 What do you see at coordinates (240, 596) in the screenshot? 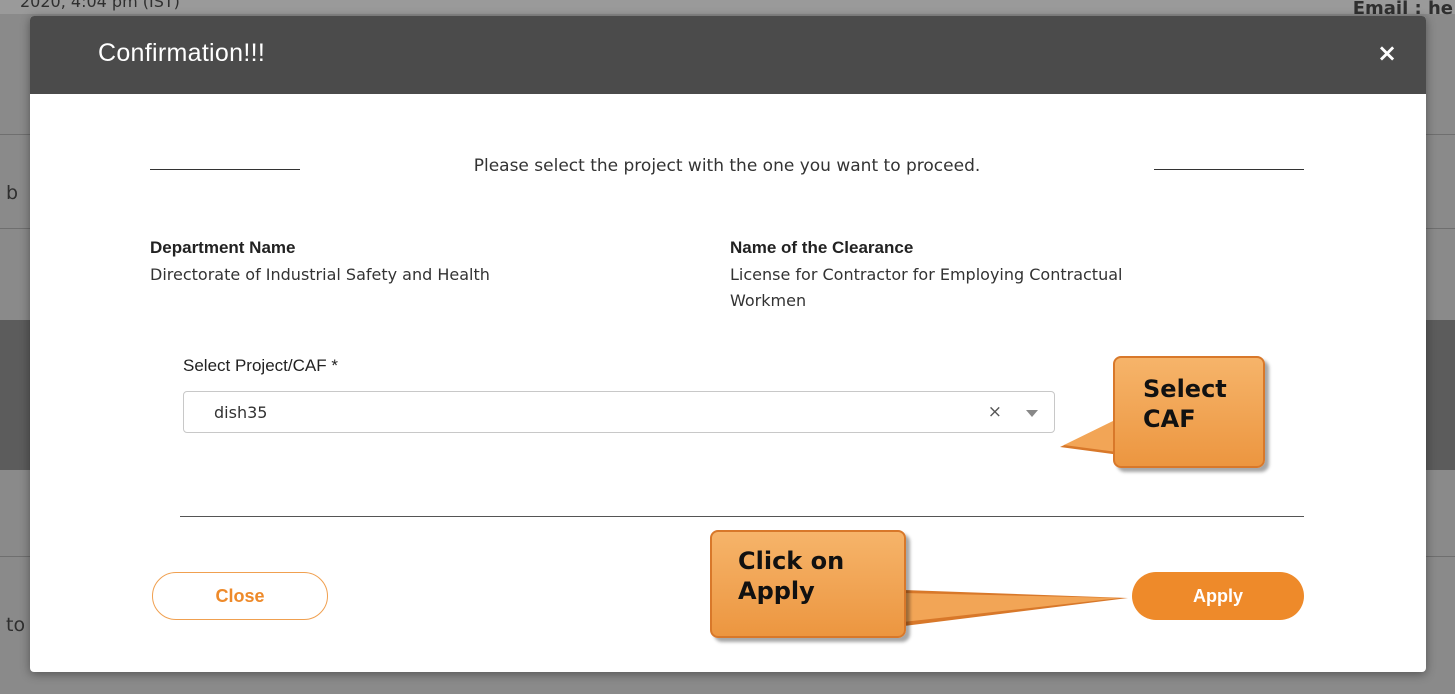
I see `close-button: Close` at bounding box center [240, 596].